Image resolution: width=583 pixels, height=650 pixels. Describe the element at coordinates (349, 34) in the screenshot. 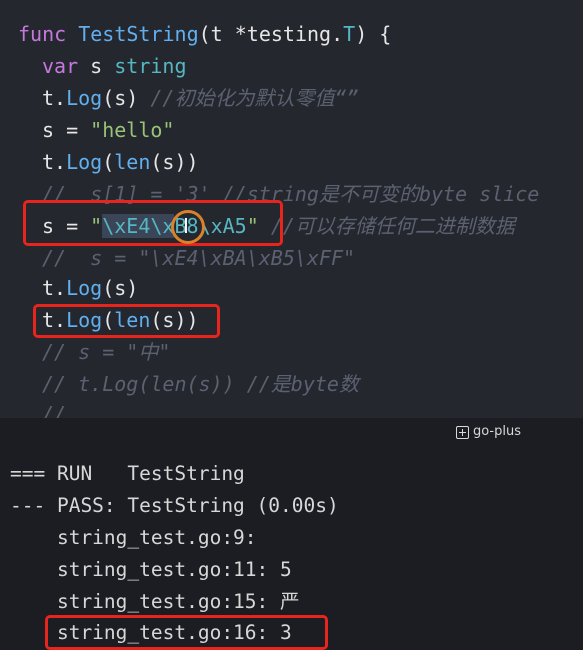

I see `type-name: T` at that location.